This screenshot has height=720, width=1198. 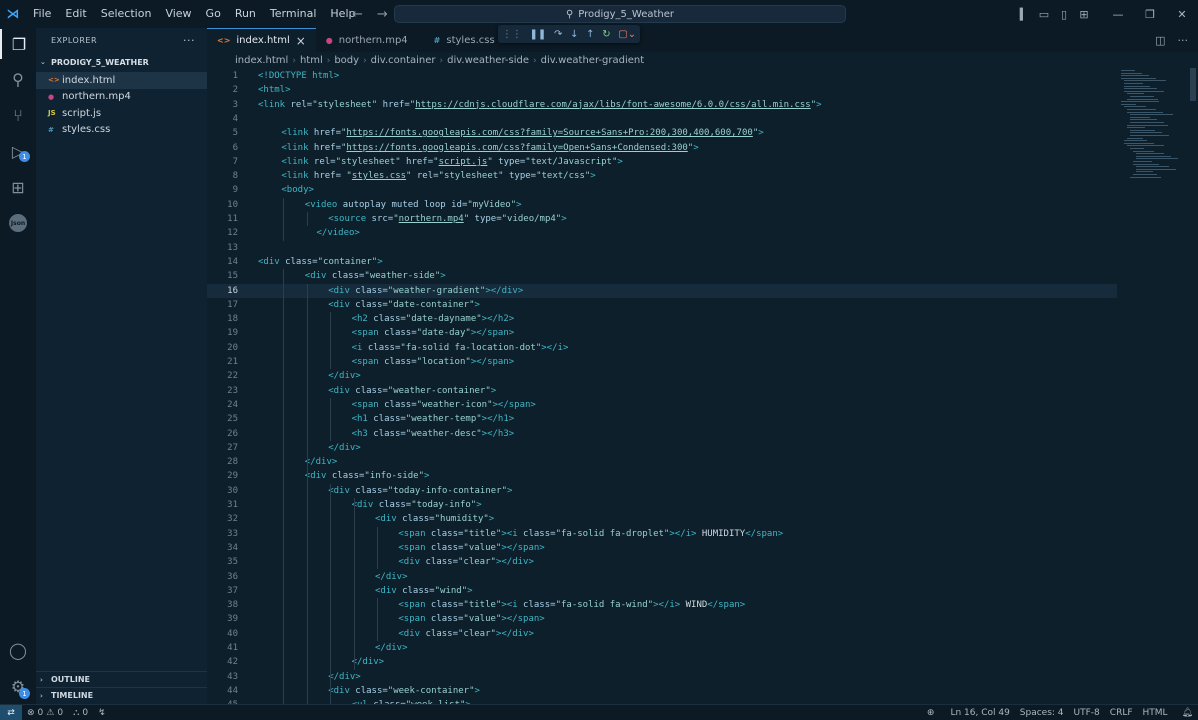 I want to click on code-line: 27 </div>, so click(x=662, y=448).